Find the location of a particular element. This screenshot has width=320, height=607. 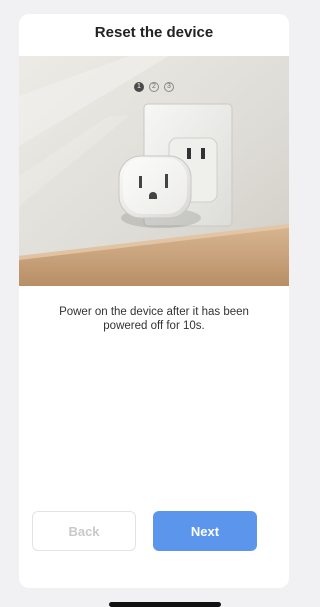

step-3: 3 is located at coordinates (169, 87).